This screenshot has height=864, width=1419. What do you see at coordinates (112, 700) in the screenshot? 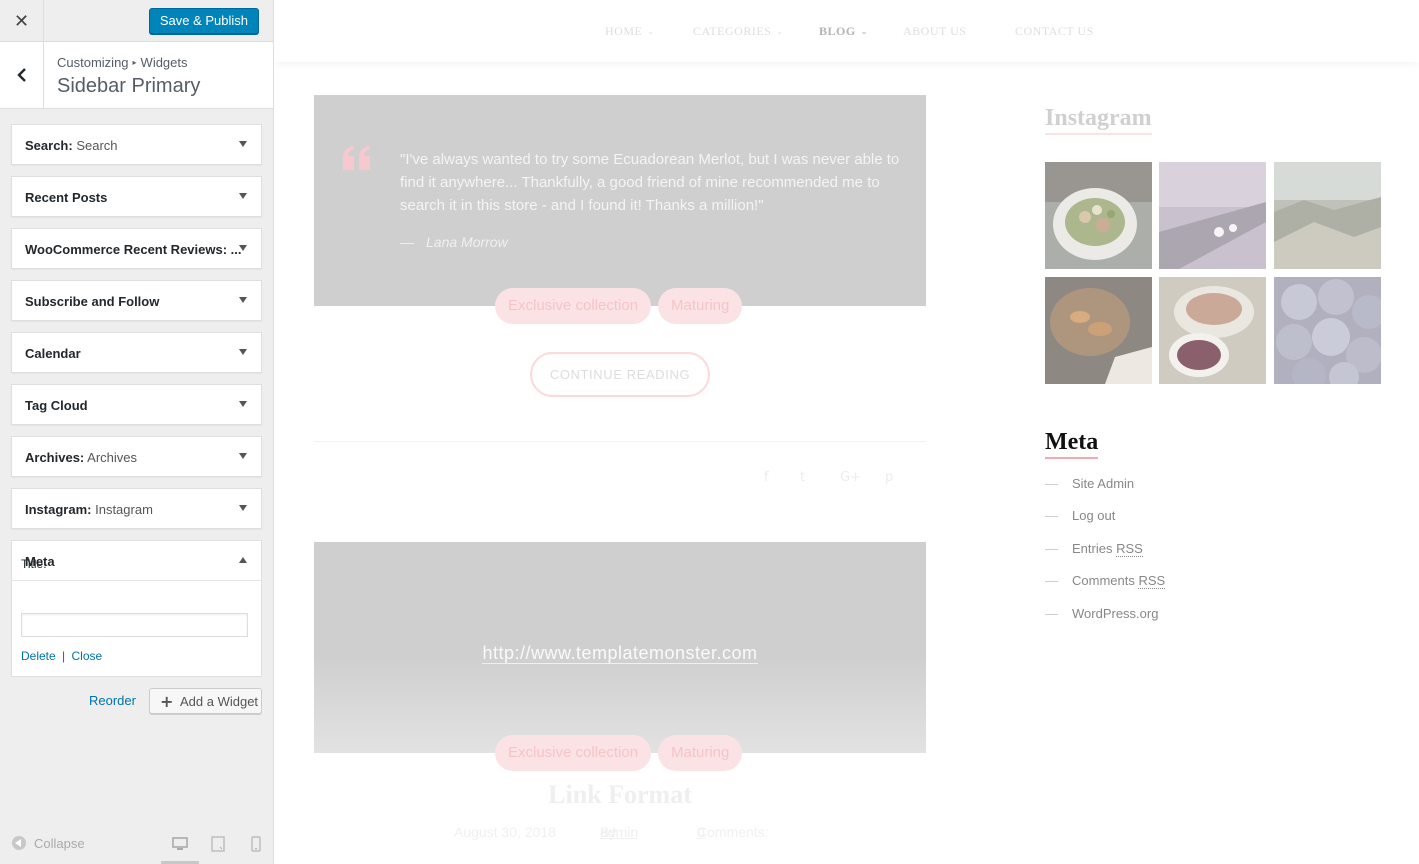
I see `reorder-link: Reorder` at bounding box center [112, 700].